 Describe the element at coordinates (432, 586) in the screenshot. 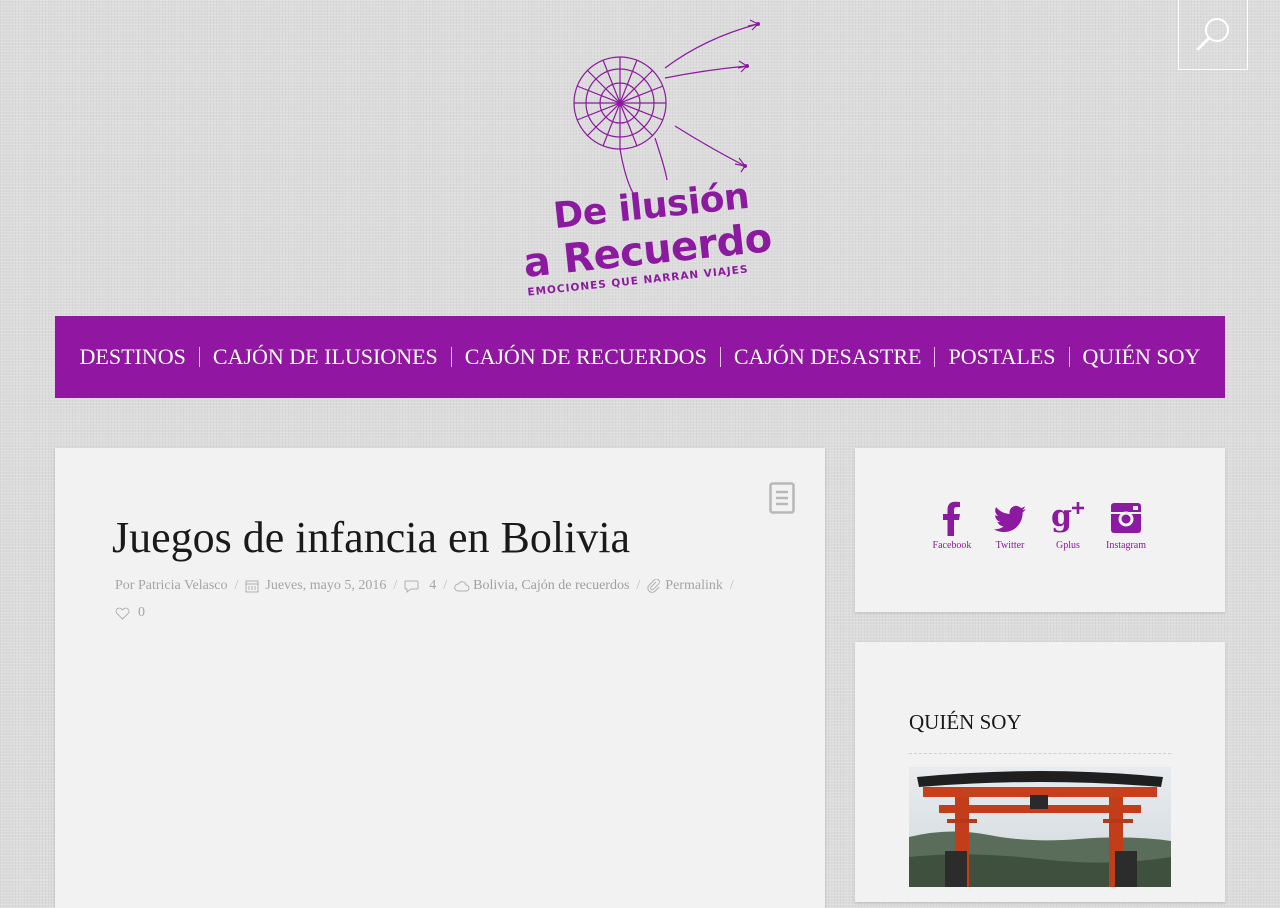

I see `post-comments-count: 4` at that location.